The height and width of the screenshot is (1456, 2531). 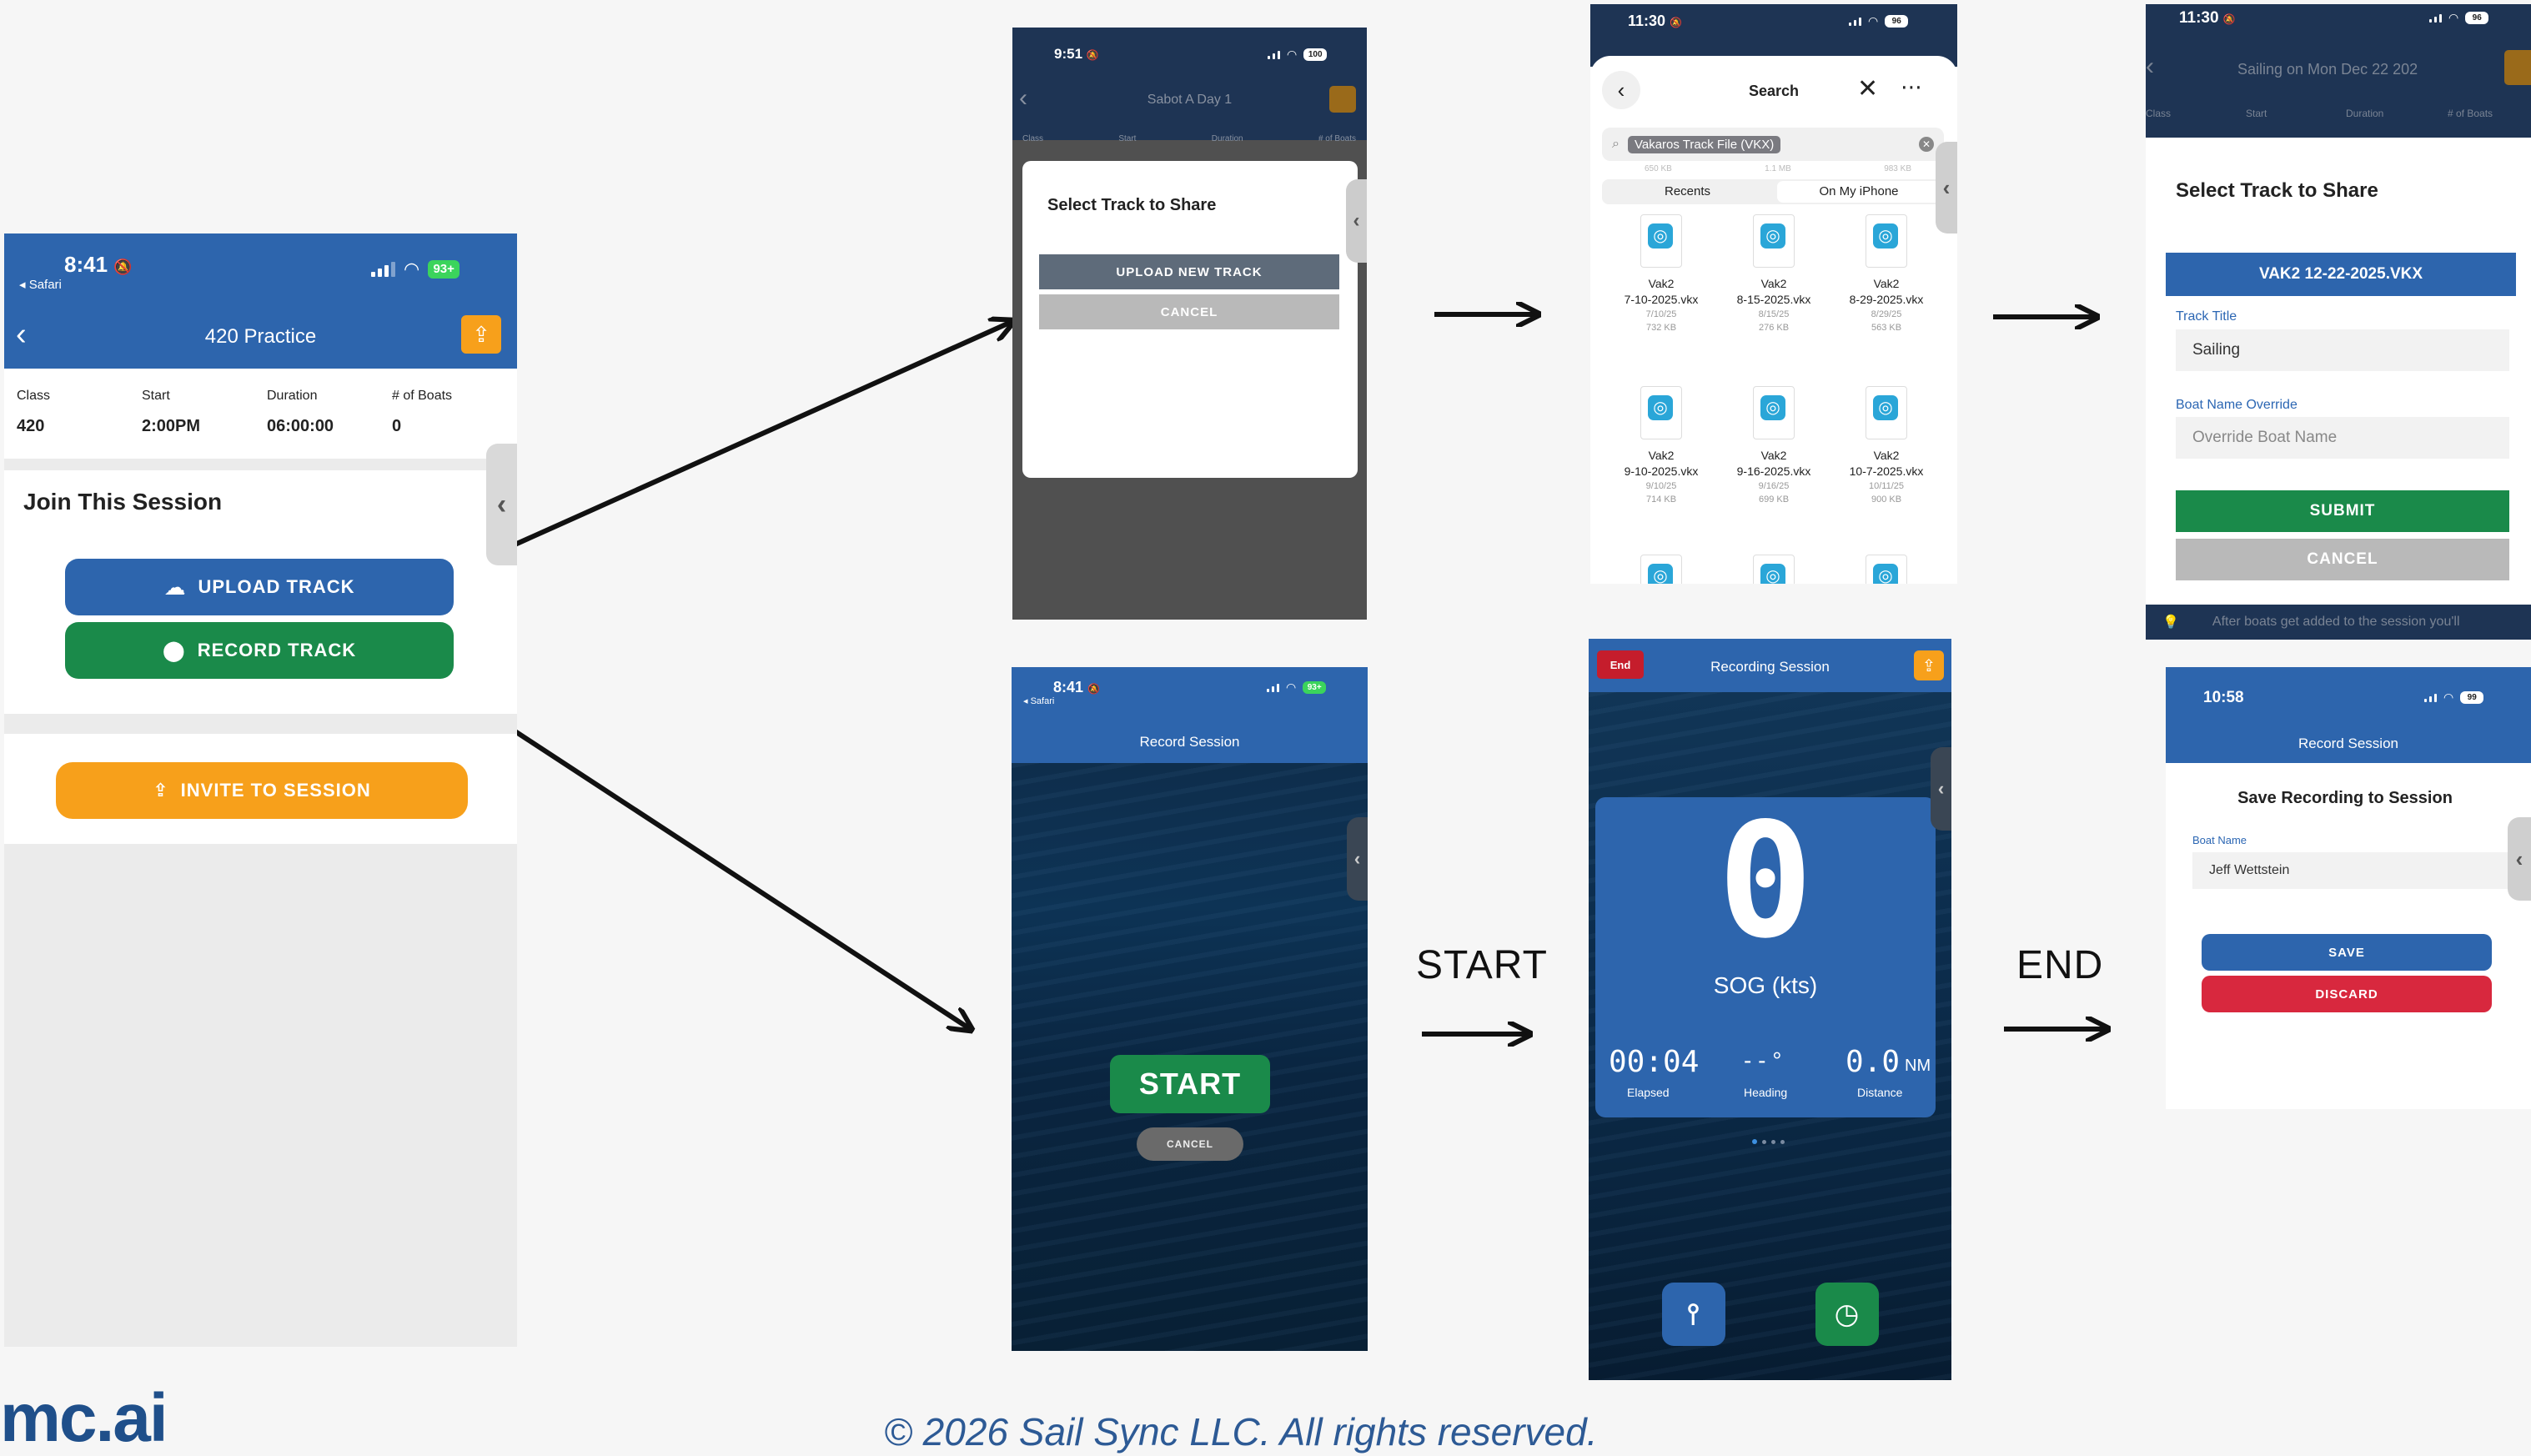 I want to click on close-icon: ✕, so click(x=1867, y=88).